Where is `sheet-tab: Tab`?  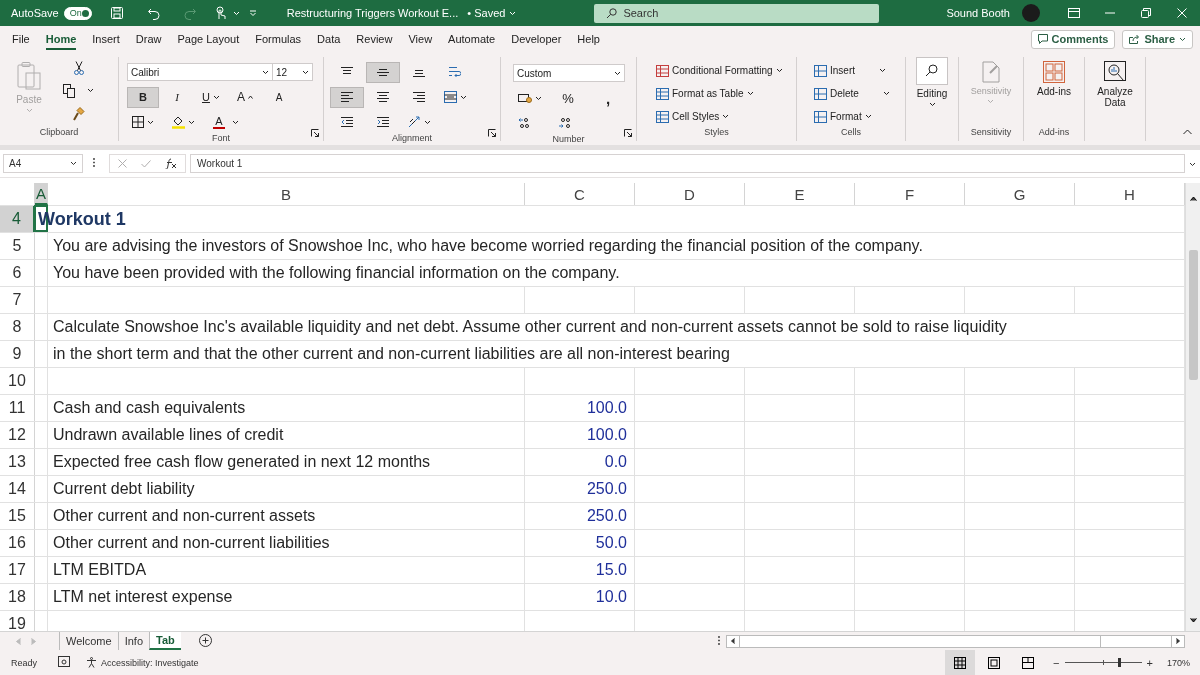 sheet-tab: Tab is located at coordinates (165, 641).